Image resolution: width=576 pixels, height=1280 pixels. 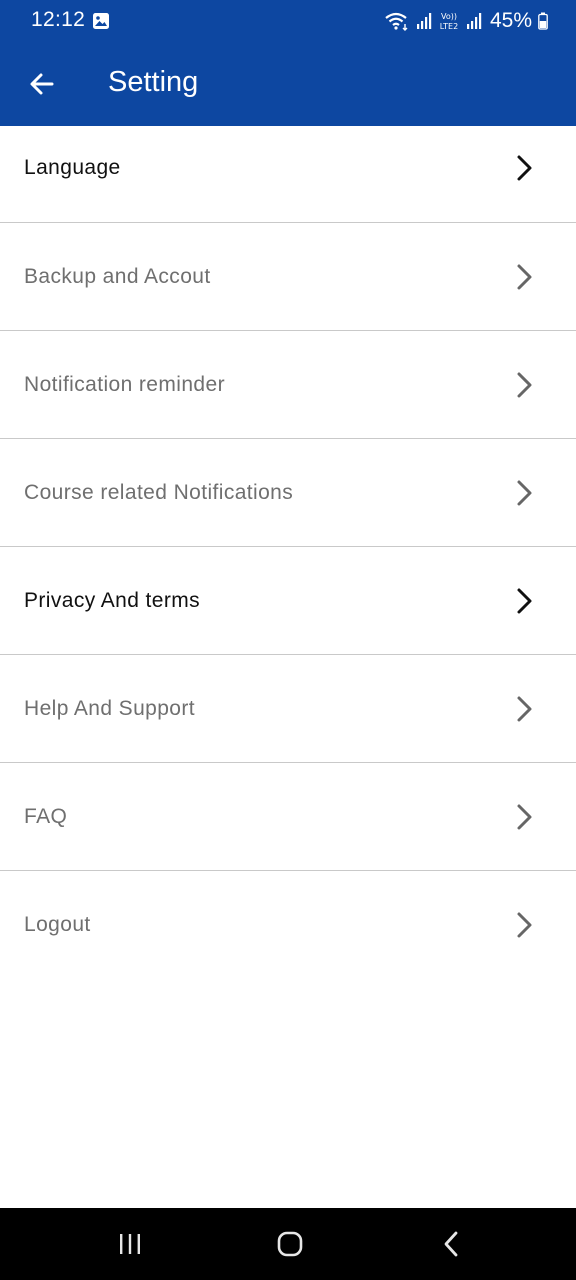 I want to click on home-button, so click(x=290, y=1244).